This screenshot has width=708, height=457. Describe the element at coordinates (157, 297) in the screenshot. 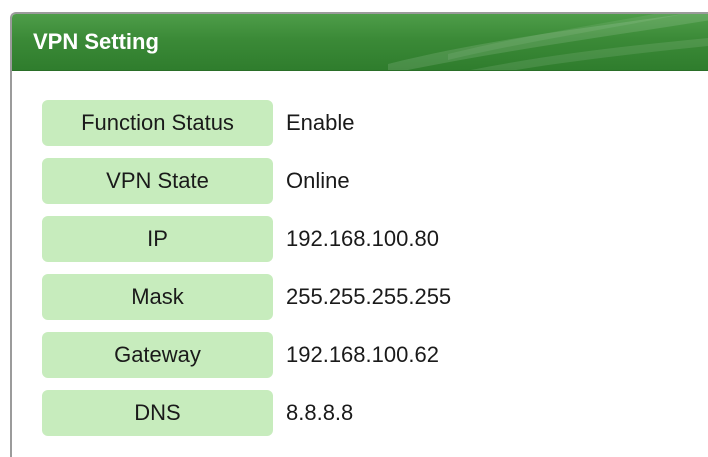

I see `mask-label: Mask` at that location.